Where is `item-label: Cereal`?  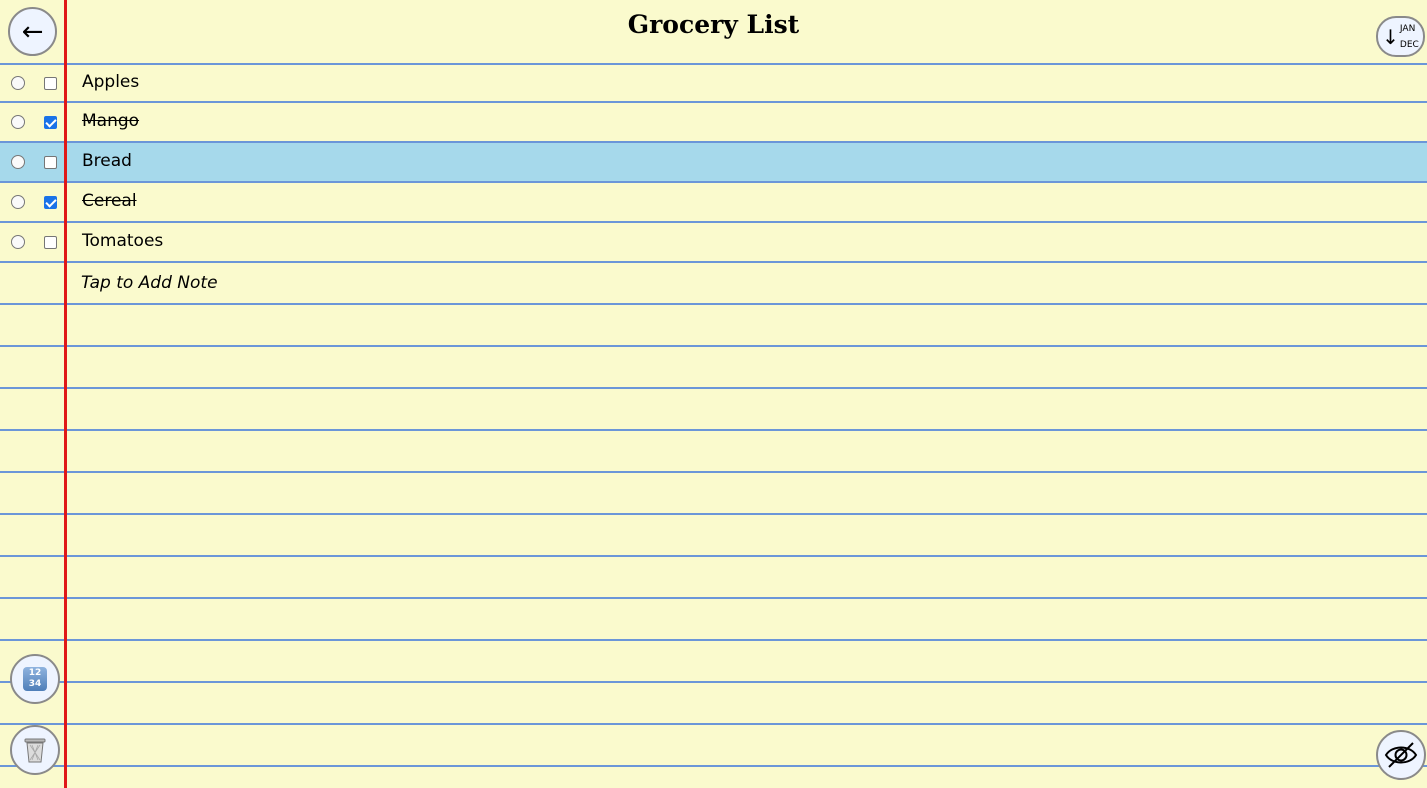
item-label: Cereal is located at coordinates (109, 201).